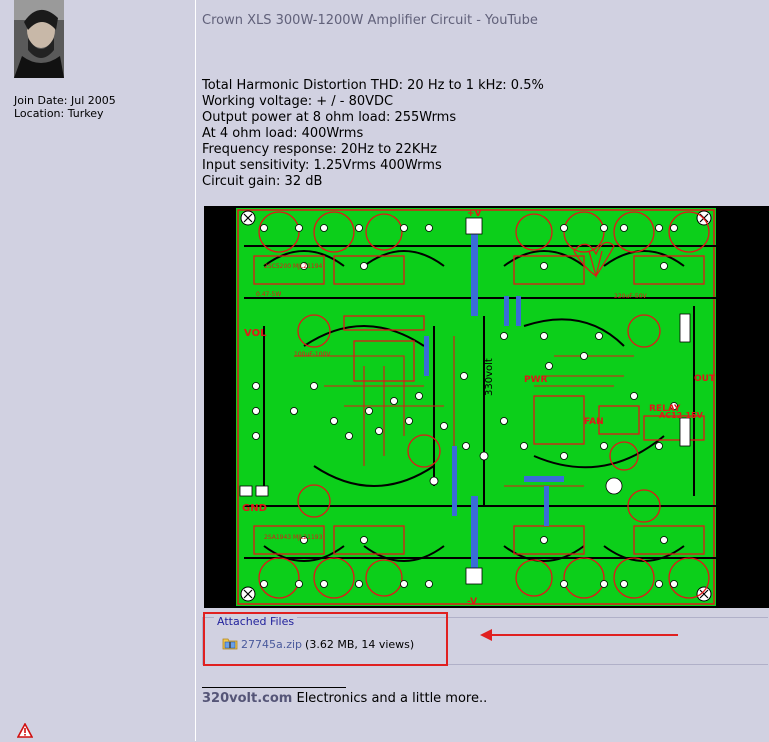 This screenshot has height=742, width=769. I want to click on highlight-box, so click(325, 639).